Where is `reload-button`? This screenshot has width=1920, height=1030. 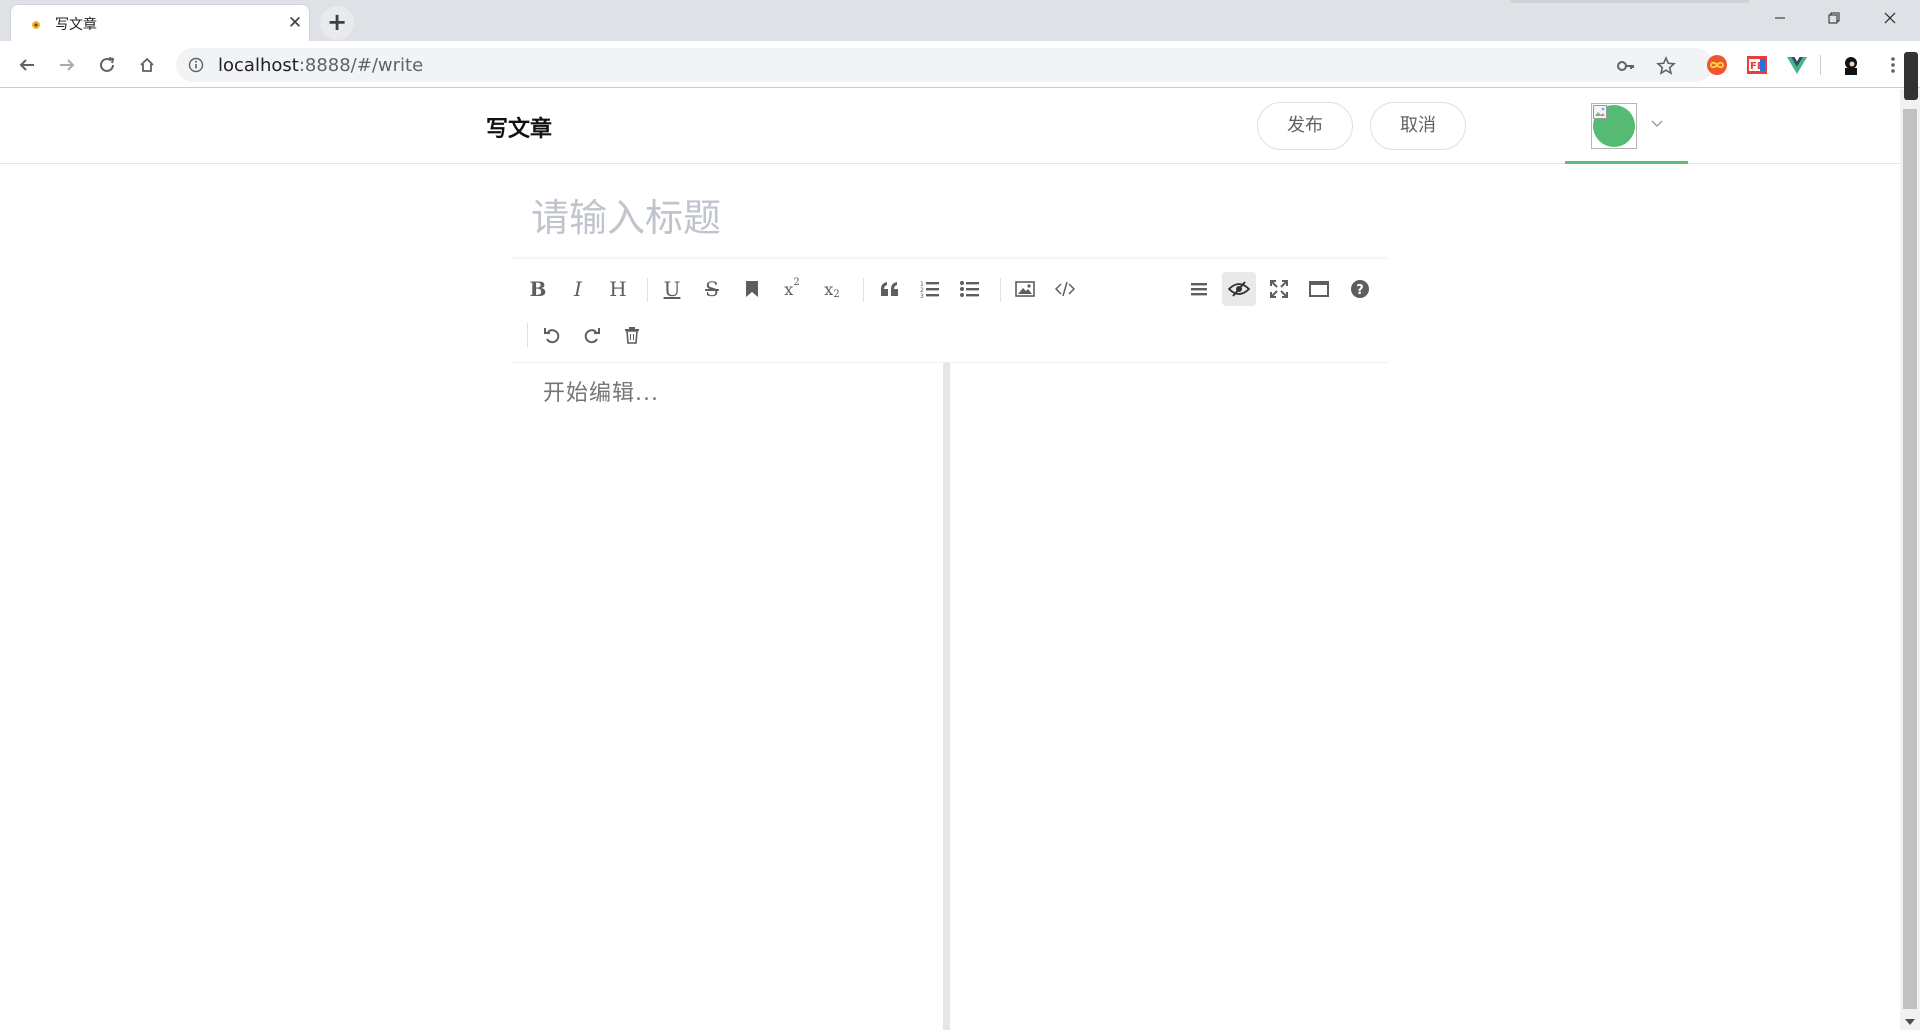 reload-button is located at coordinates (107, 65).